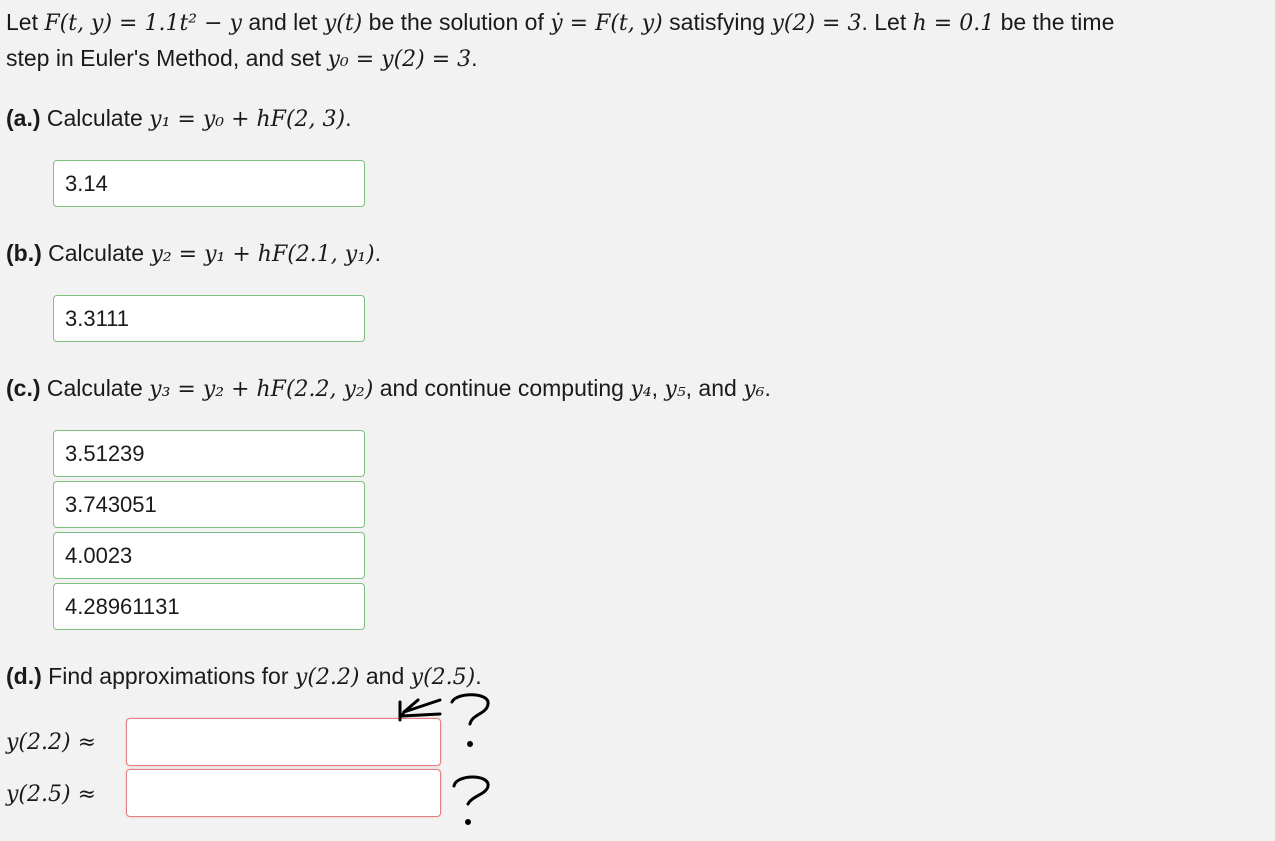 Image resolution: width=1275 pixels, height=841 pixels. Describe the element at coordinates (261, 389) in the screenshot. I see `part-c-formula: y₃ = y₂ + hF(2.2, y₂)` at that location.